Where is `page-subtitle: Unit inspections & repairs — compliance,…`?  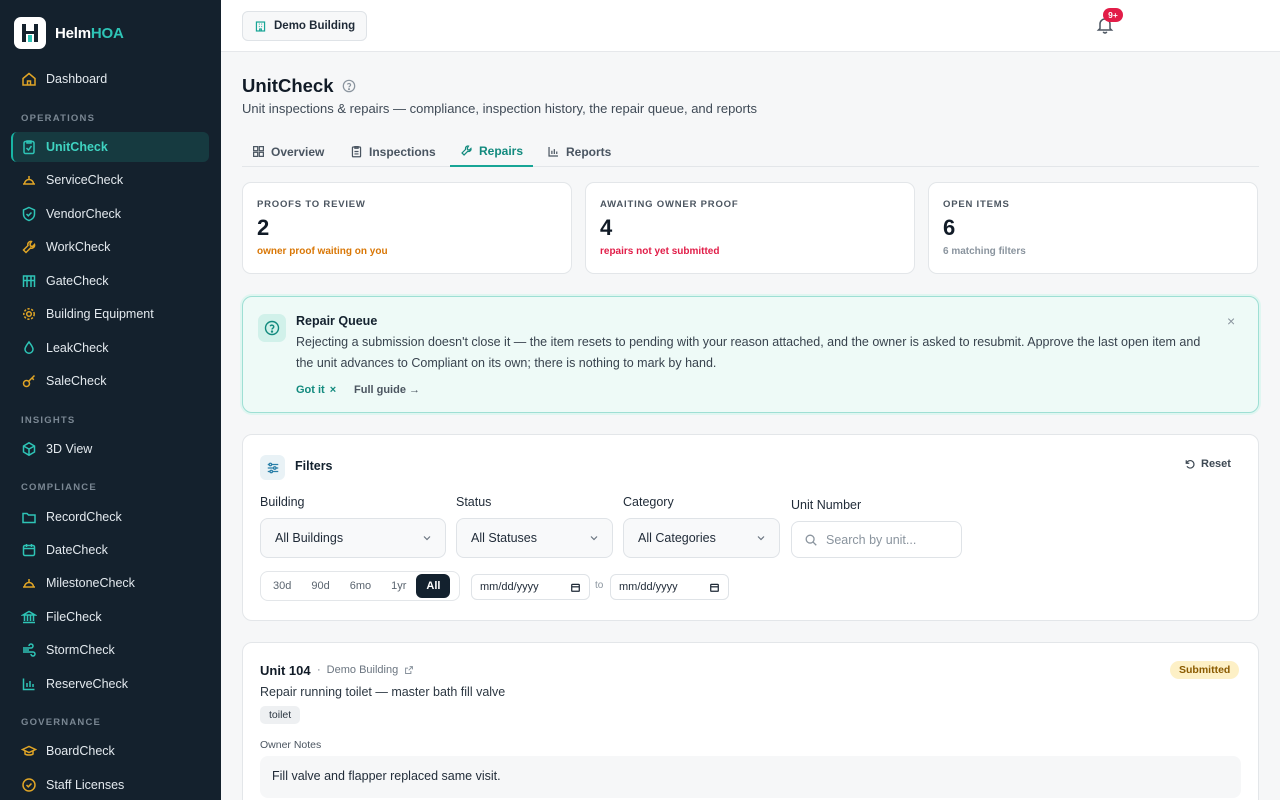 page-subtitle: Unit inspections & repairs — compliance,… is located at coordinates (499, 108).